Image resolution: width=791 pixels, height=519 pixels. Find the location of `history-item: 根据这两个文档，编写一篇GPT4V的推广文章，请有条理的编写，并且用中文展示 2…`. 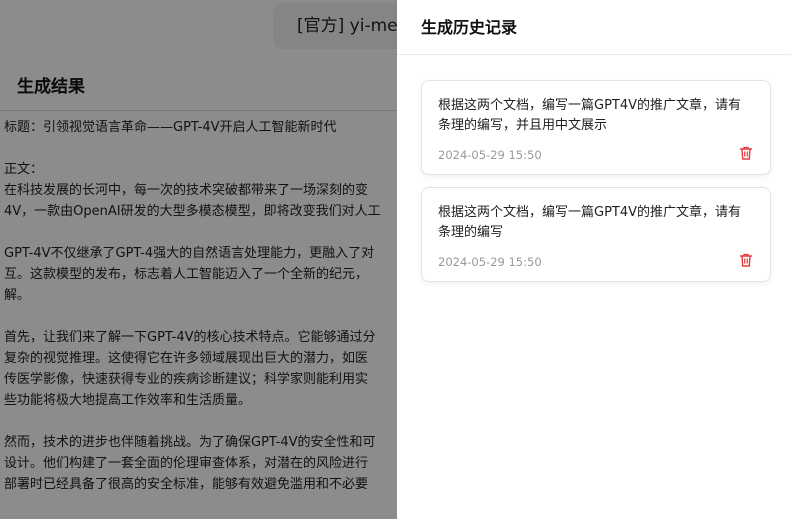

history-item: 根据这两个文档，编写一篇GPT4V的推广文章，请有条理的编写，并且用中文展示 2… is located at coordinates (596, 127).